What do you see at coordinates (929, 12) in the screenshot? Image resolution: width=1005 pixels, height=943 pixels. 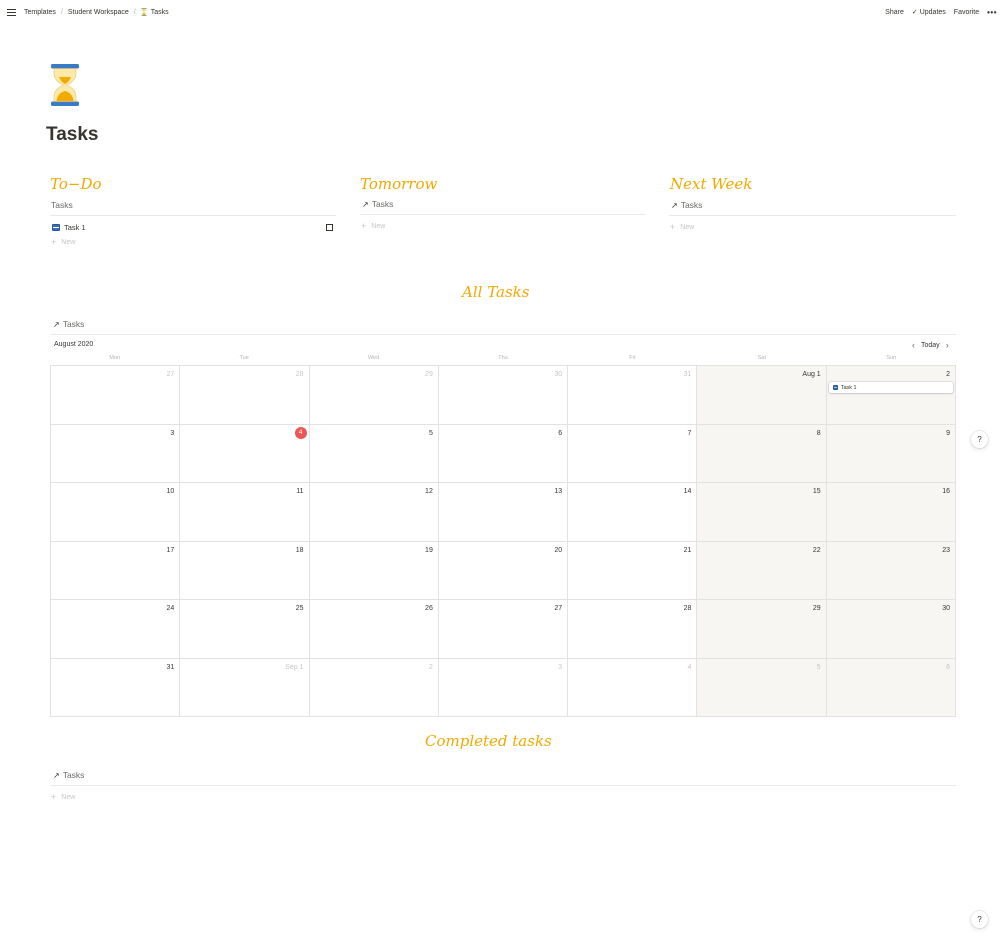 I see `updates-button: ✓ Updates` at bounding box center [929, 12].